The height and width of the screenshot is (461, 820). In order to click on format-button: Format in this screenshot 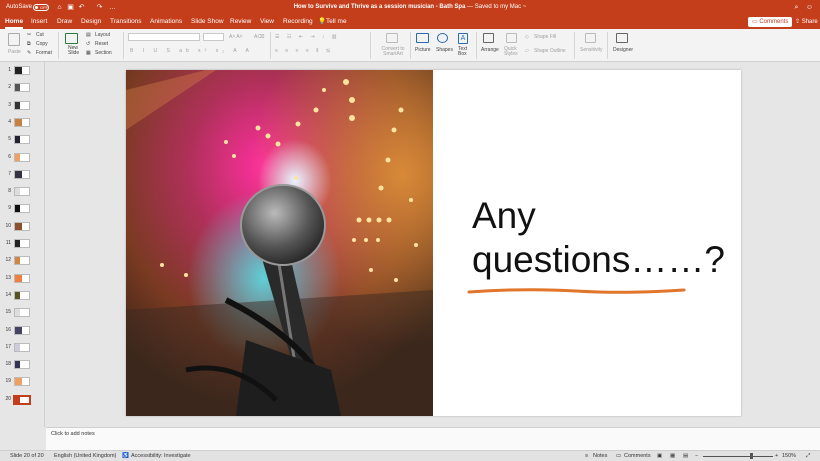, I will do `click(44, 53)`.